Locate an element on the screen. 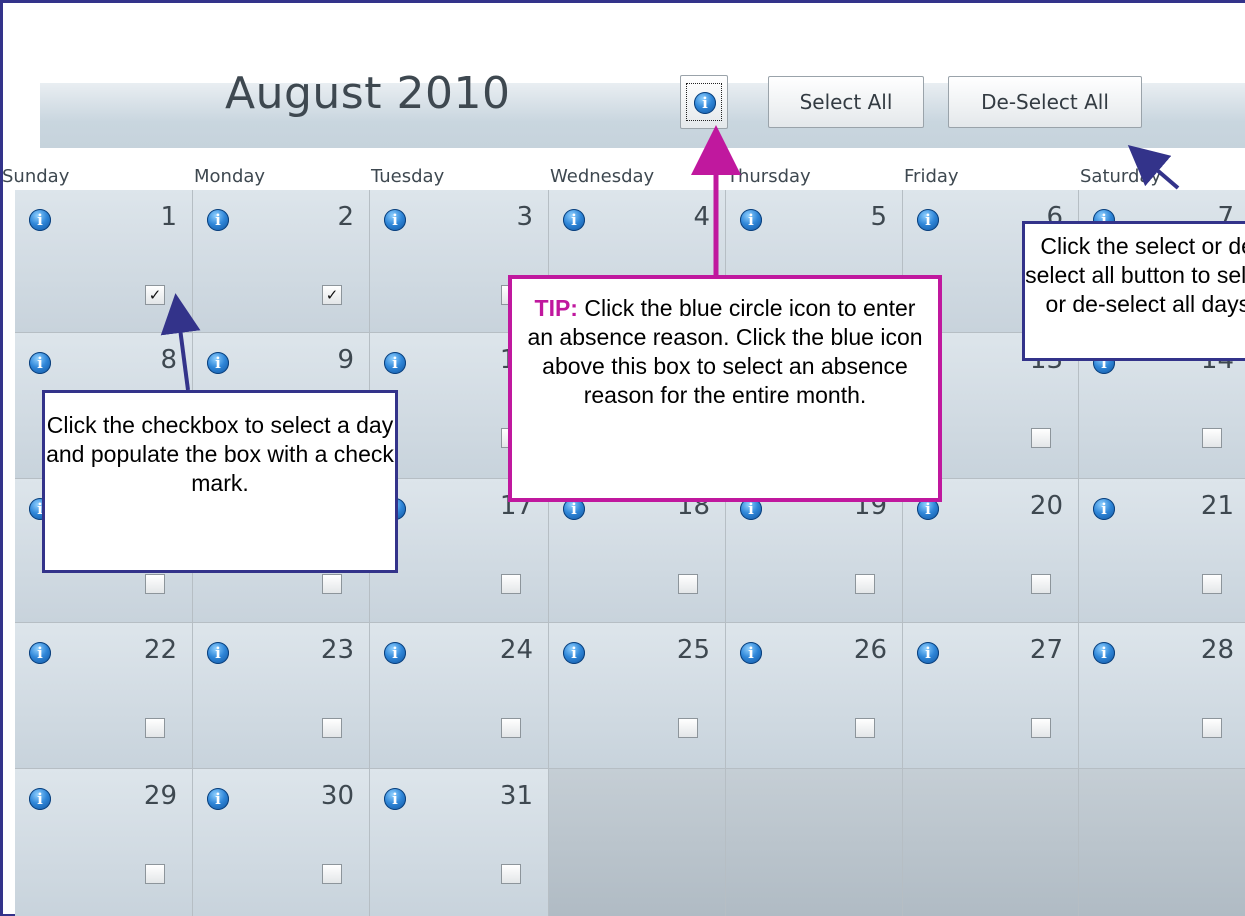 This screenshot has width=1245, height=916. day-number: 23 is located at coordinates (337, 650).